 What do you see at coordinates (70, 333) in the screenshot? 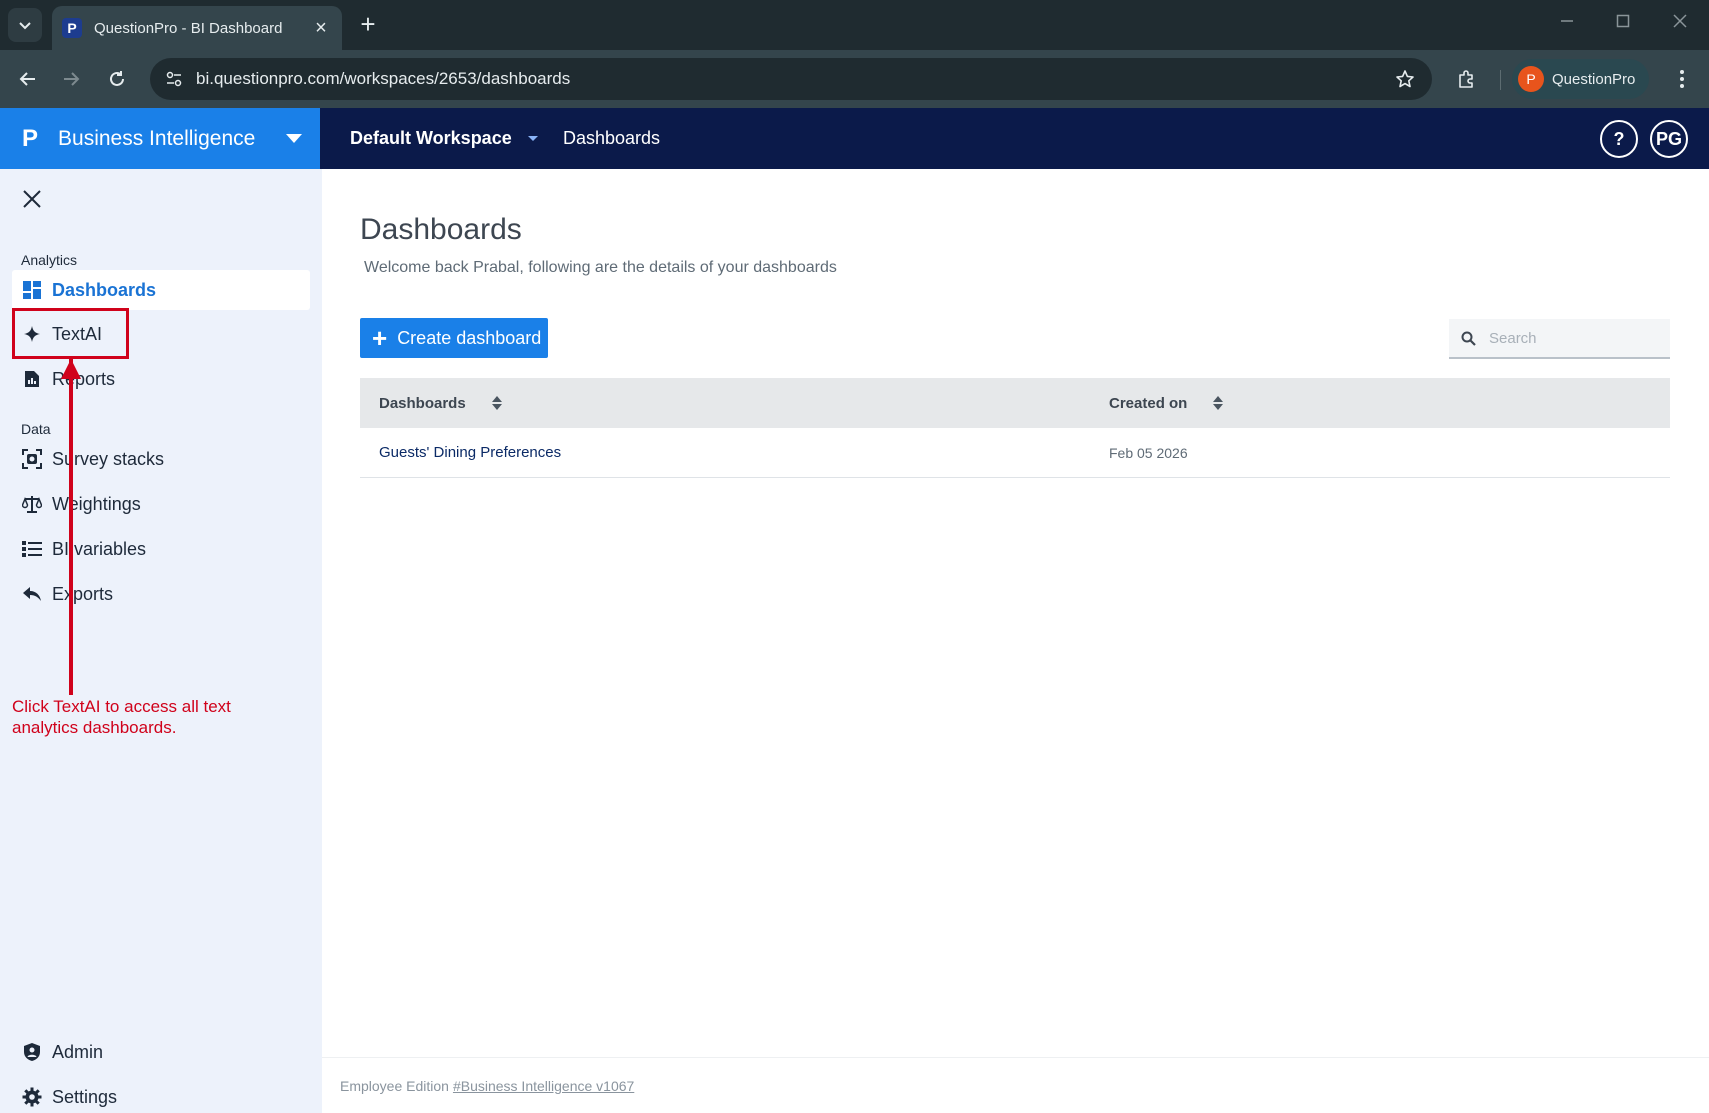
I see `annotation-highlight-box` at bounding box center [70, 333].